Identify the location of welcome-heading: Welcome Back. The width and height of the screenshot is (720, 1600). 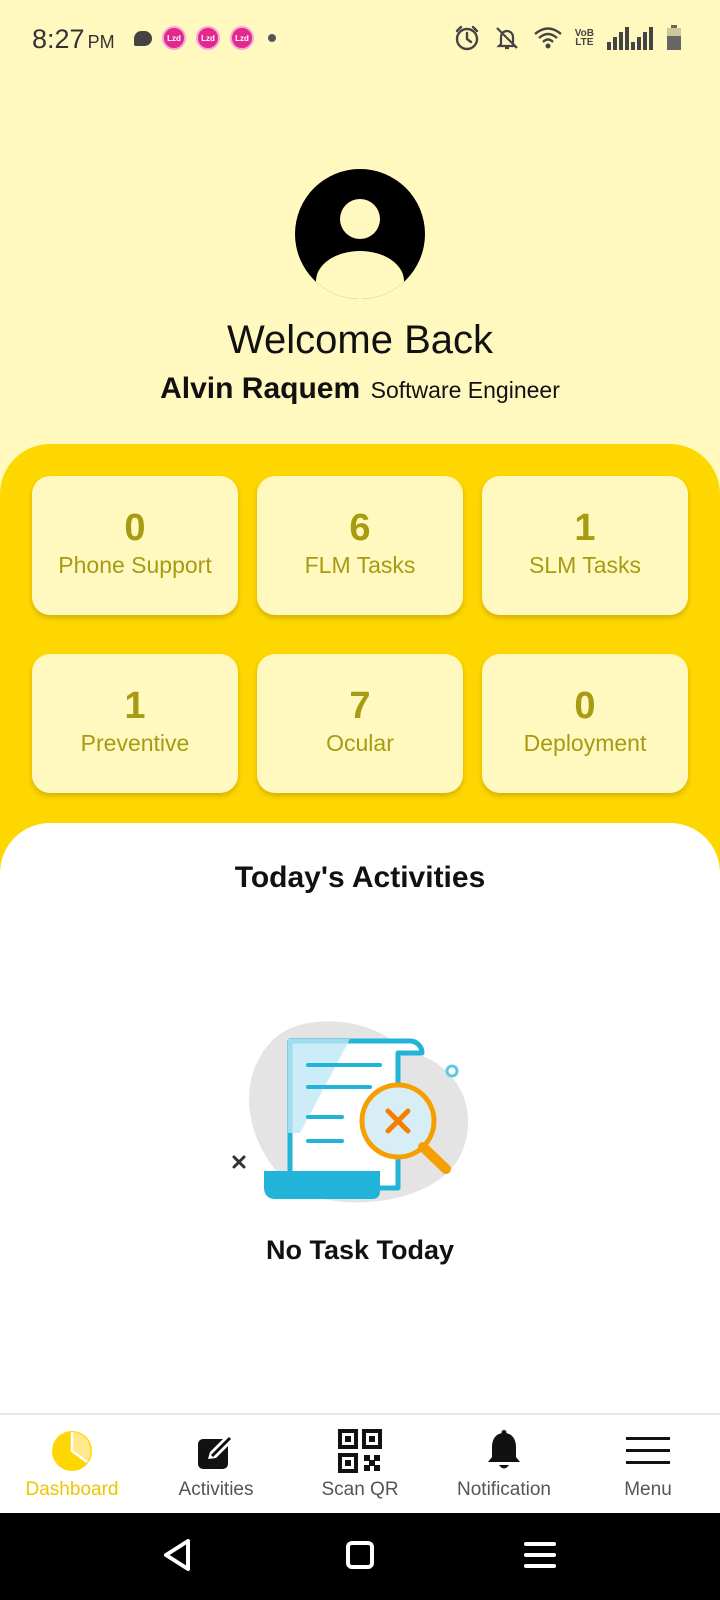
(359, 340).